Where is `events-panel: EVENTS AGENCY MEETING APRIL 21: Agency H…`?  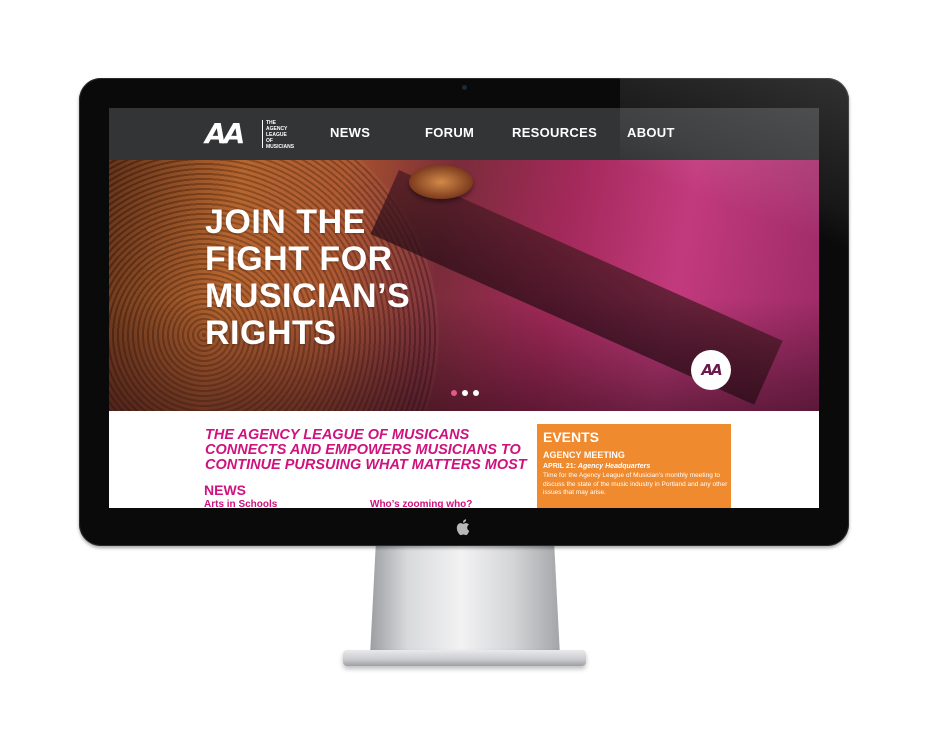 events-panel: EVENTS AGENCY MEETING APRIL 21: Agency H… is located at coordinates (634, 466).